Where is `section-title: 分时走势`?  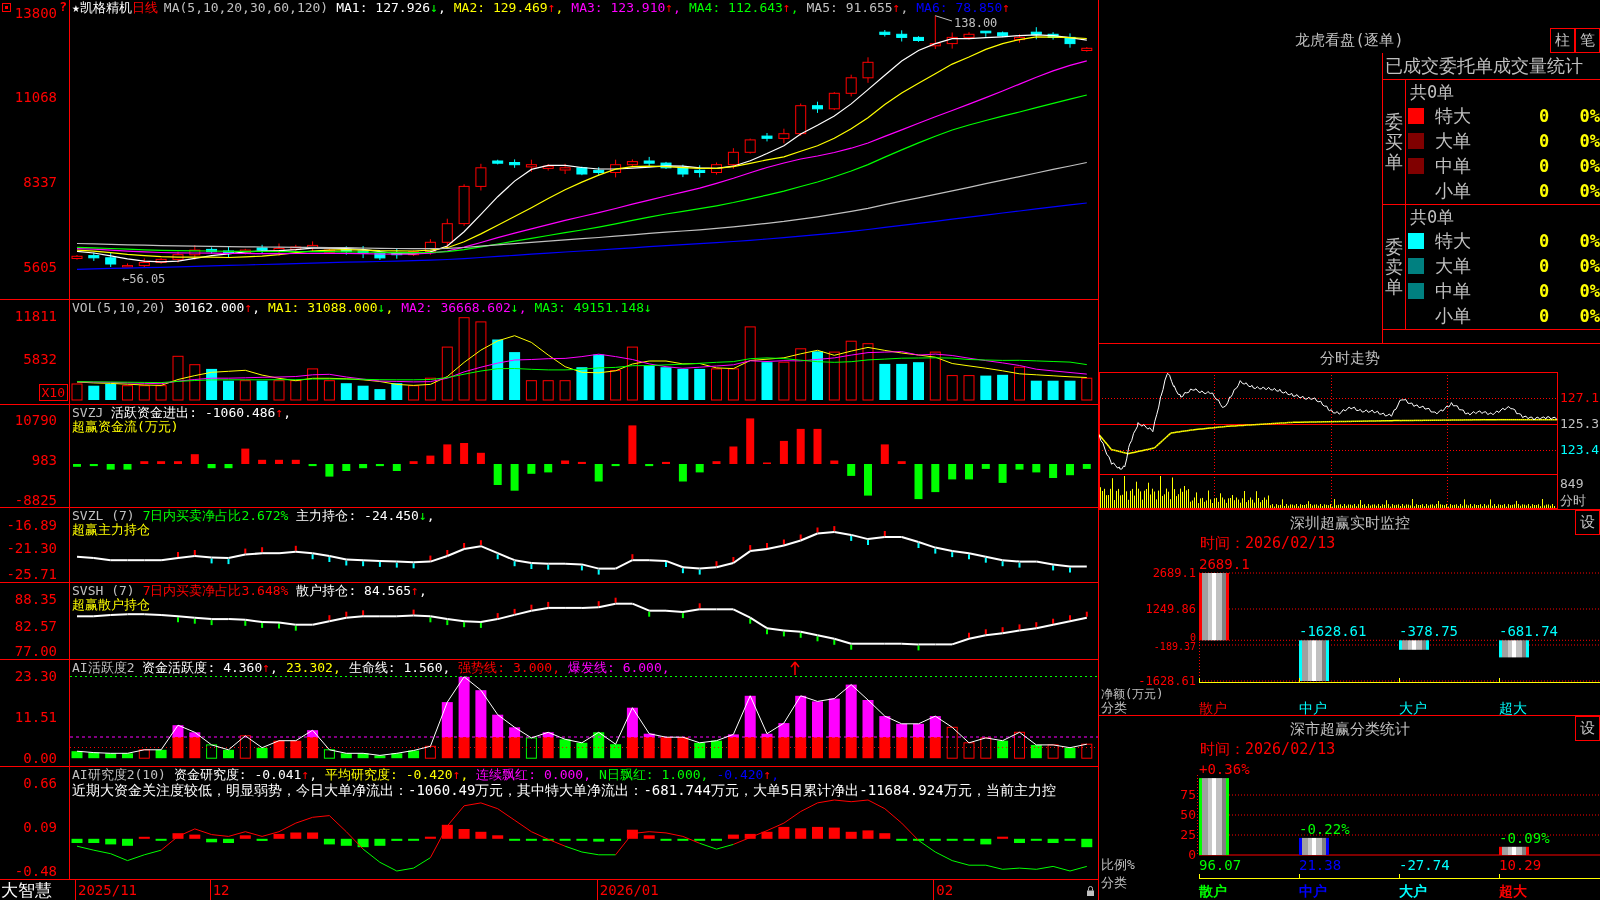
section-title: 分时走势 is located at coordinates (1349, 358).